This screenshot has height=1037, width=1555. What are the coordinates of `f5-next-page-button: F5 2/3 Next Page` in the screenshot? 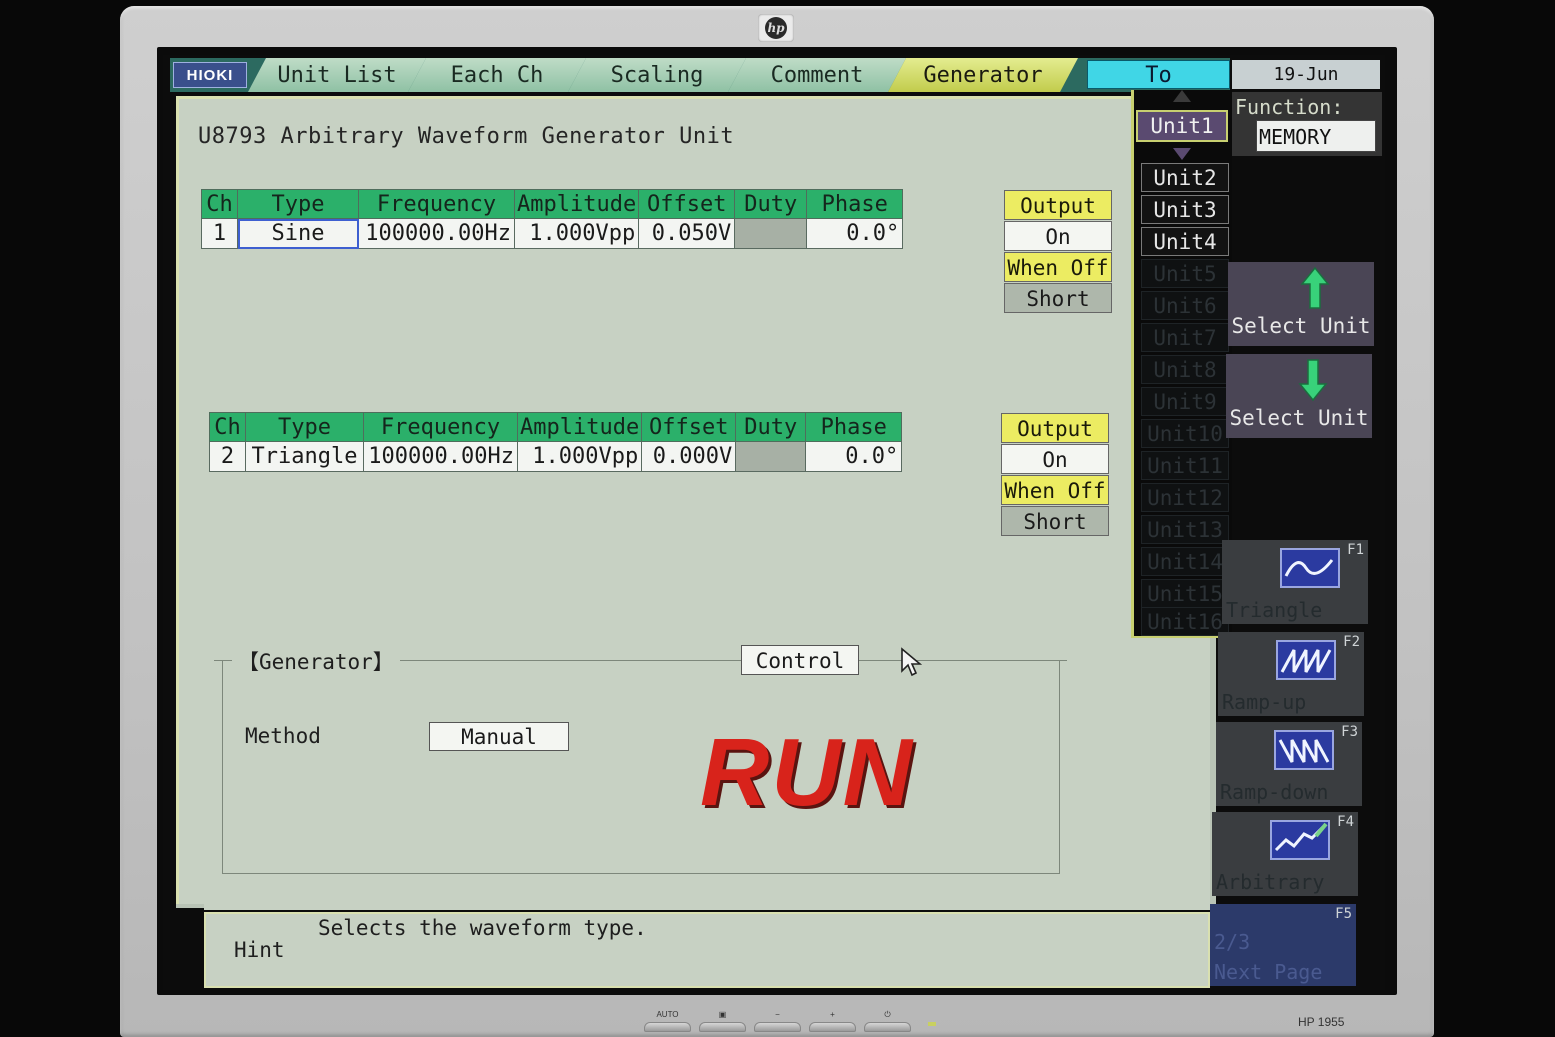 It's located at (1283, 945).